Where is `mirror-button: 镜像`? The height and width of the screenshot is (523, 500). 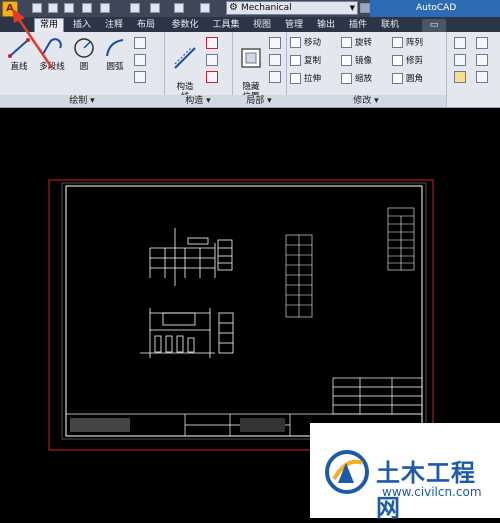 mirror-button: 镜像 is located at coordinates (356, 61).